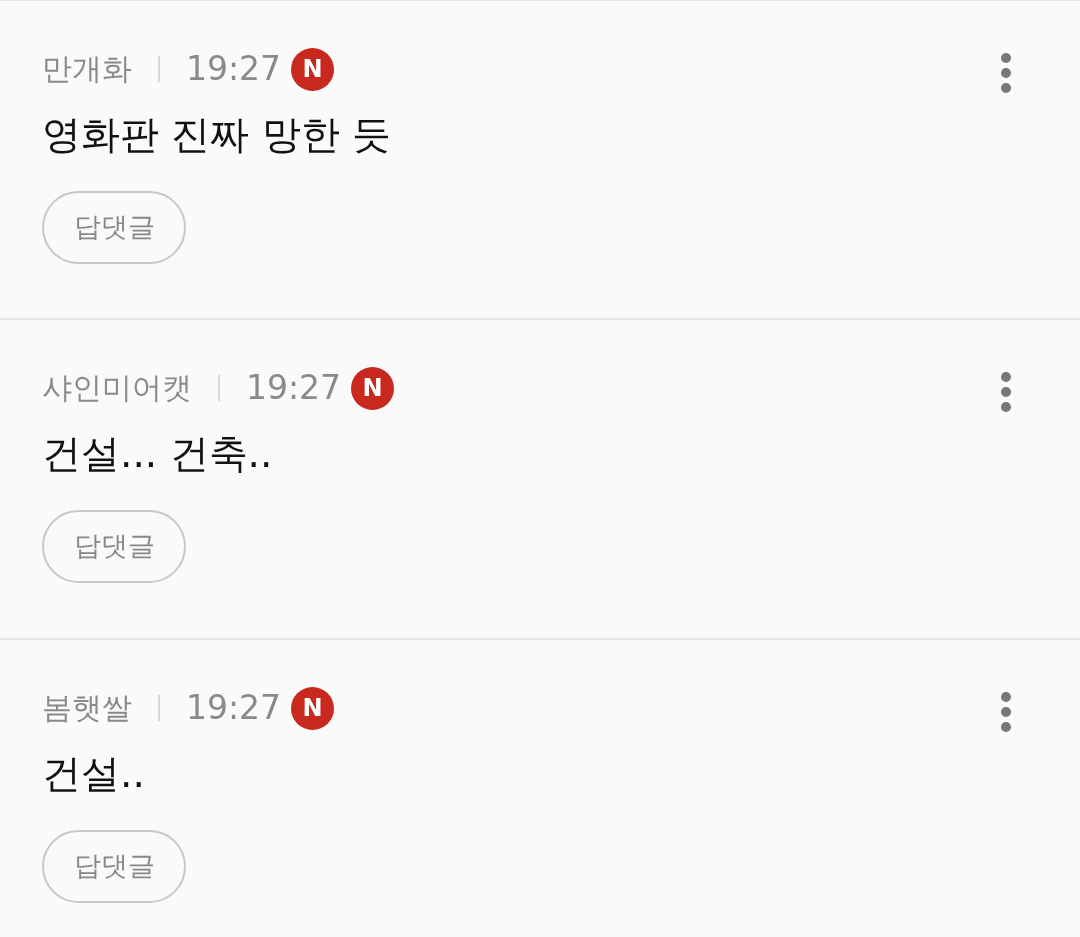 The width and height of the screenshot is (1080, 937). What do you see at coordinates (94, 774) in the screenshot?
I see `comment-text: 건설..` at bounding box center [94, 774].